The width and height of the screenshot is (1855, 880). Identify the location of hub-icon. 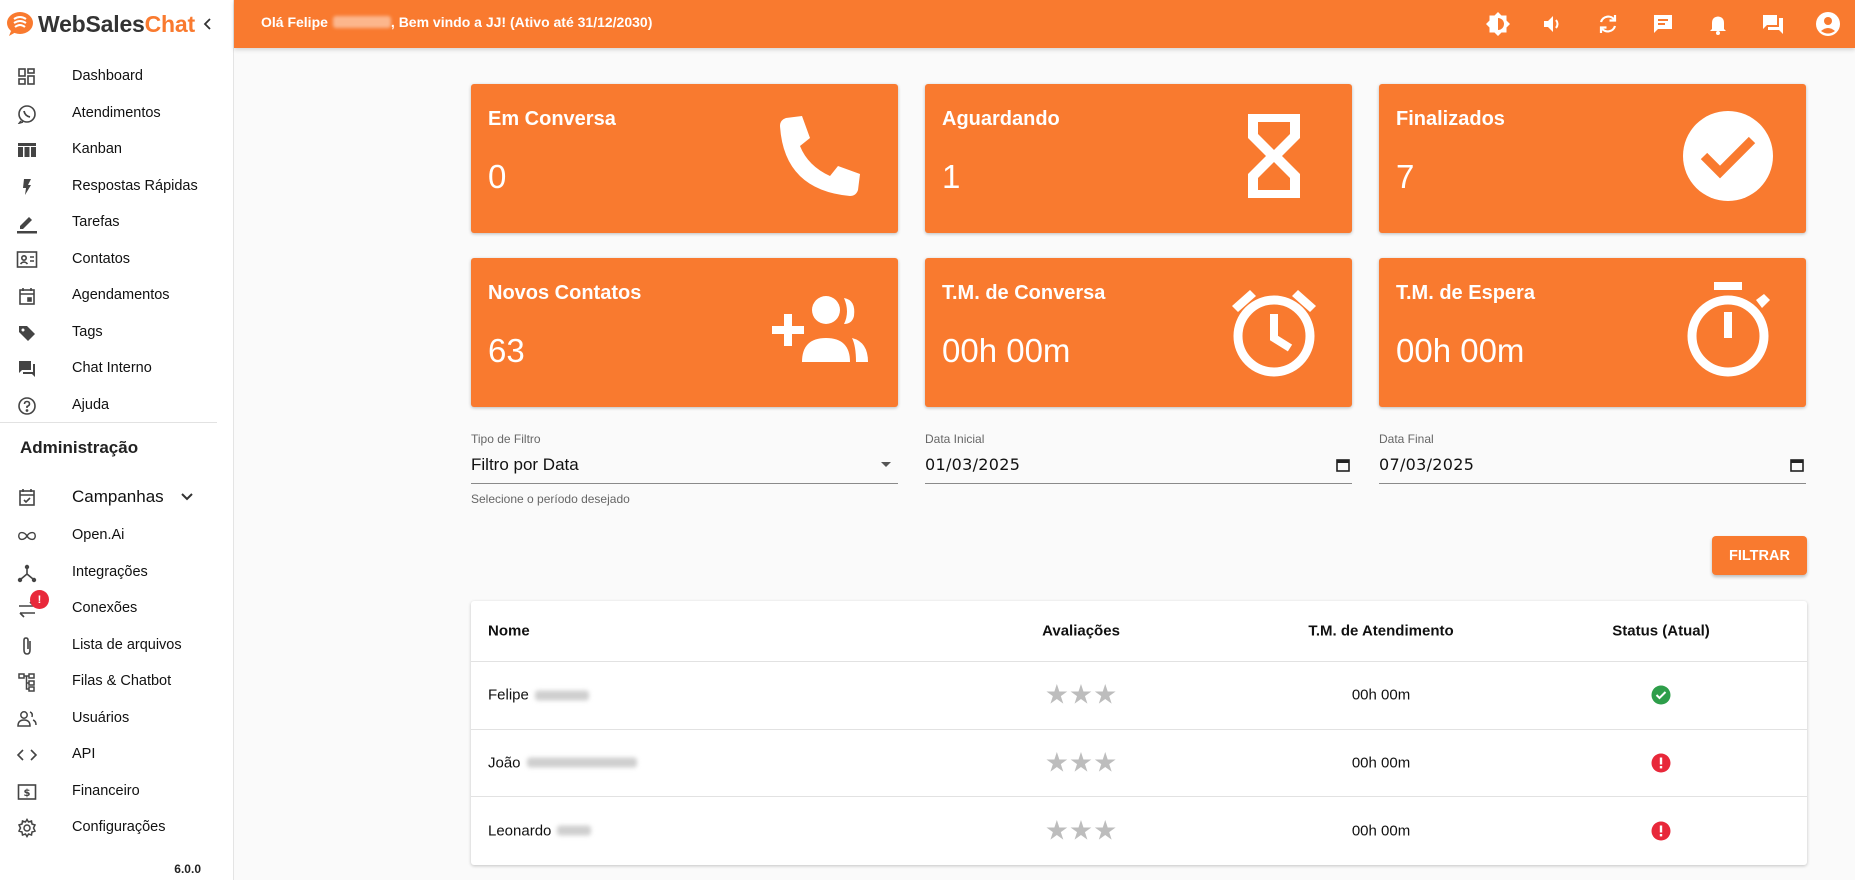
(27, 573).